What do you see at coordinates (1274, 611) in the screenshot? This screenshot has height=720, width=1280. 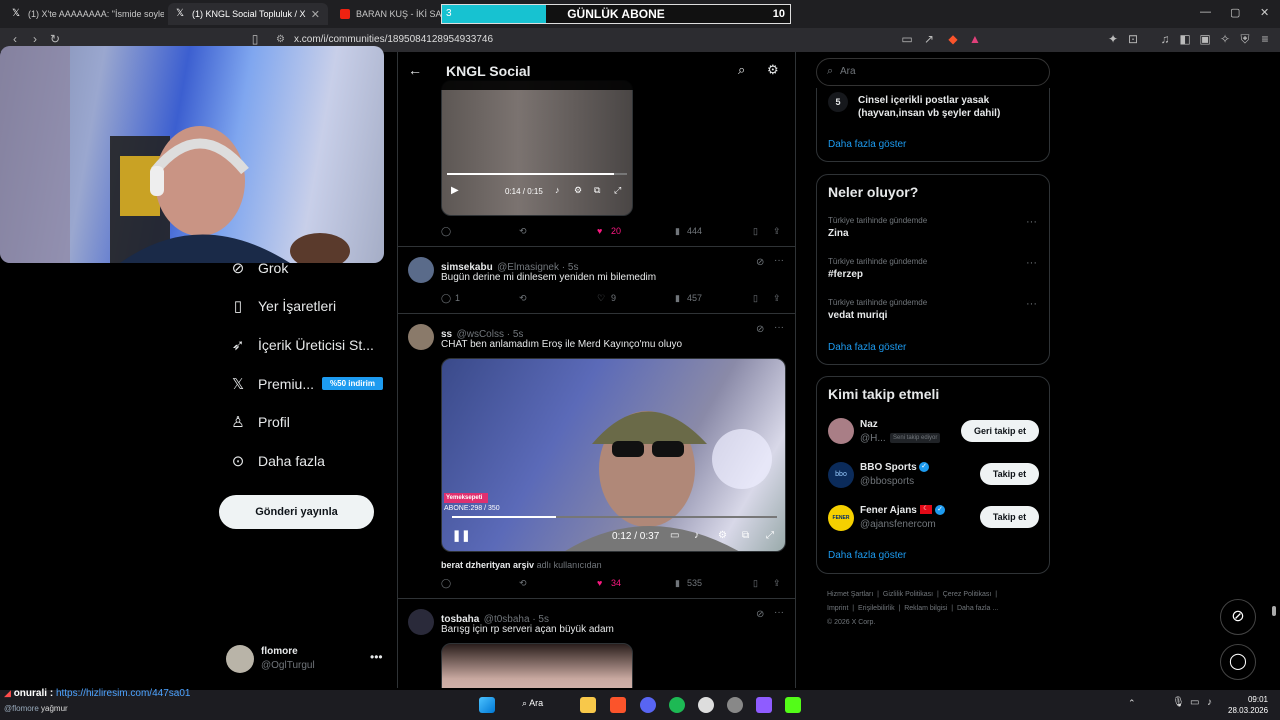 I see `scrollbar-thumb` at bounding box center [1274, 611].